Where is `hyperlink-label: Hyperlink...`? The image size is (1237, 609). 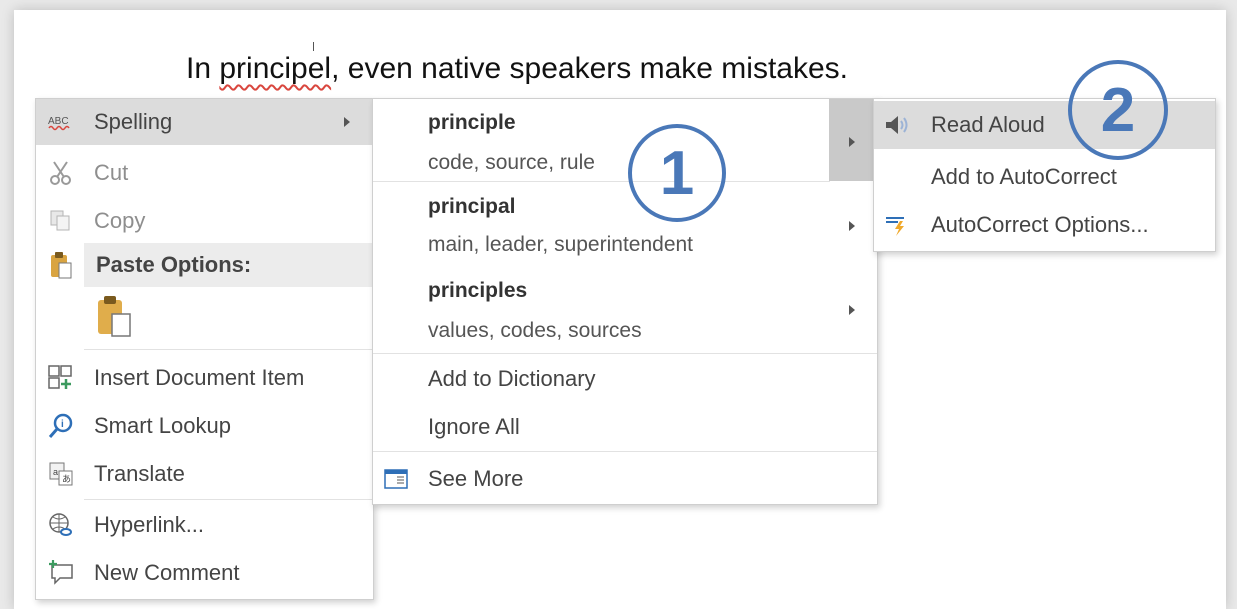 hyperlink-label: Hyperlink... is located at coordinates (149, 524).